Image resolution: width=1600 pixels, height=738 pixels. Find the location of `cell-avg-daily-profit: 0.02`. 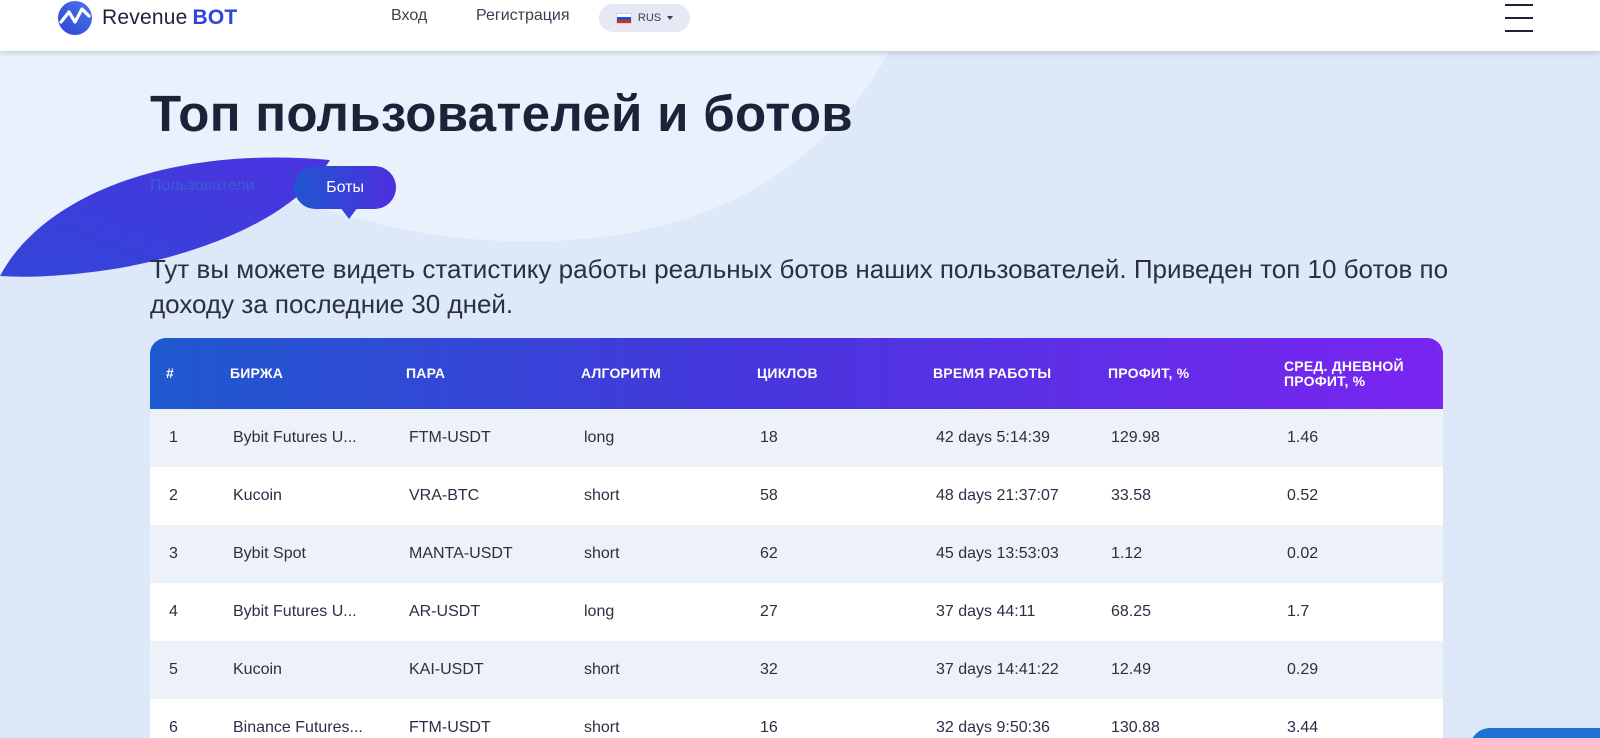

cell-avg-daily-profit: 0.02 is located at coordinates (1303, 553).